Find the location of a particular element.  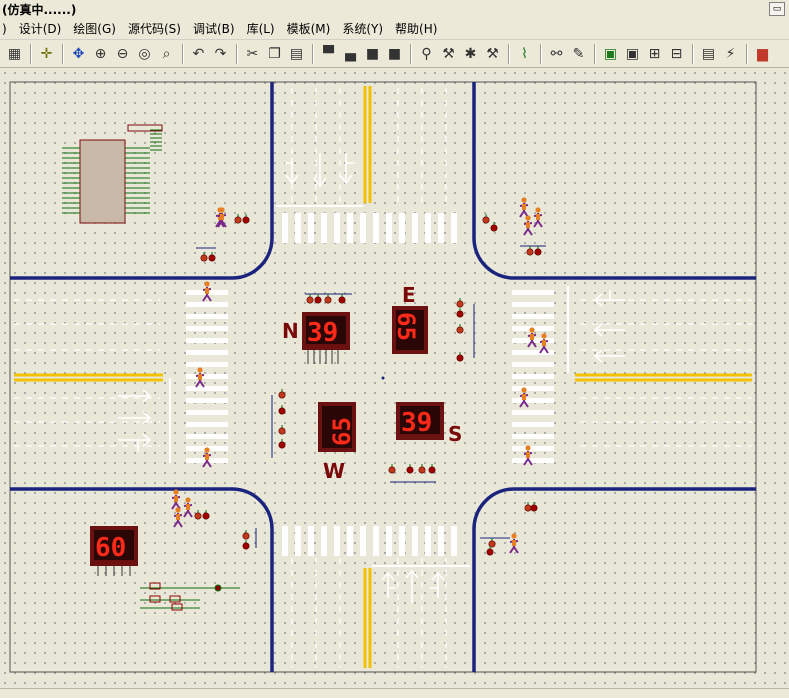

curb-ne is located at coordinates (614, 181).